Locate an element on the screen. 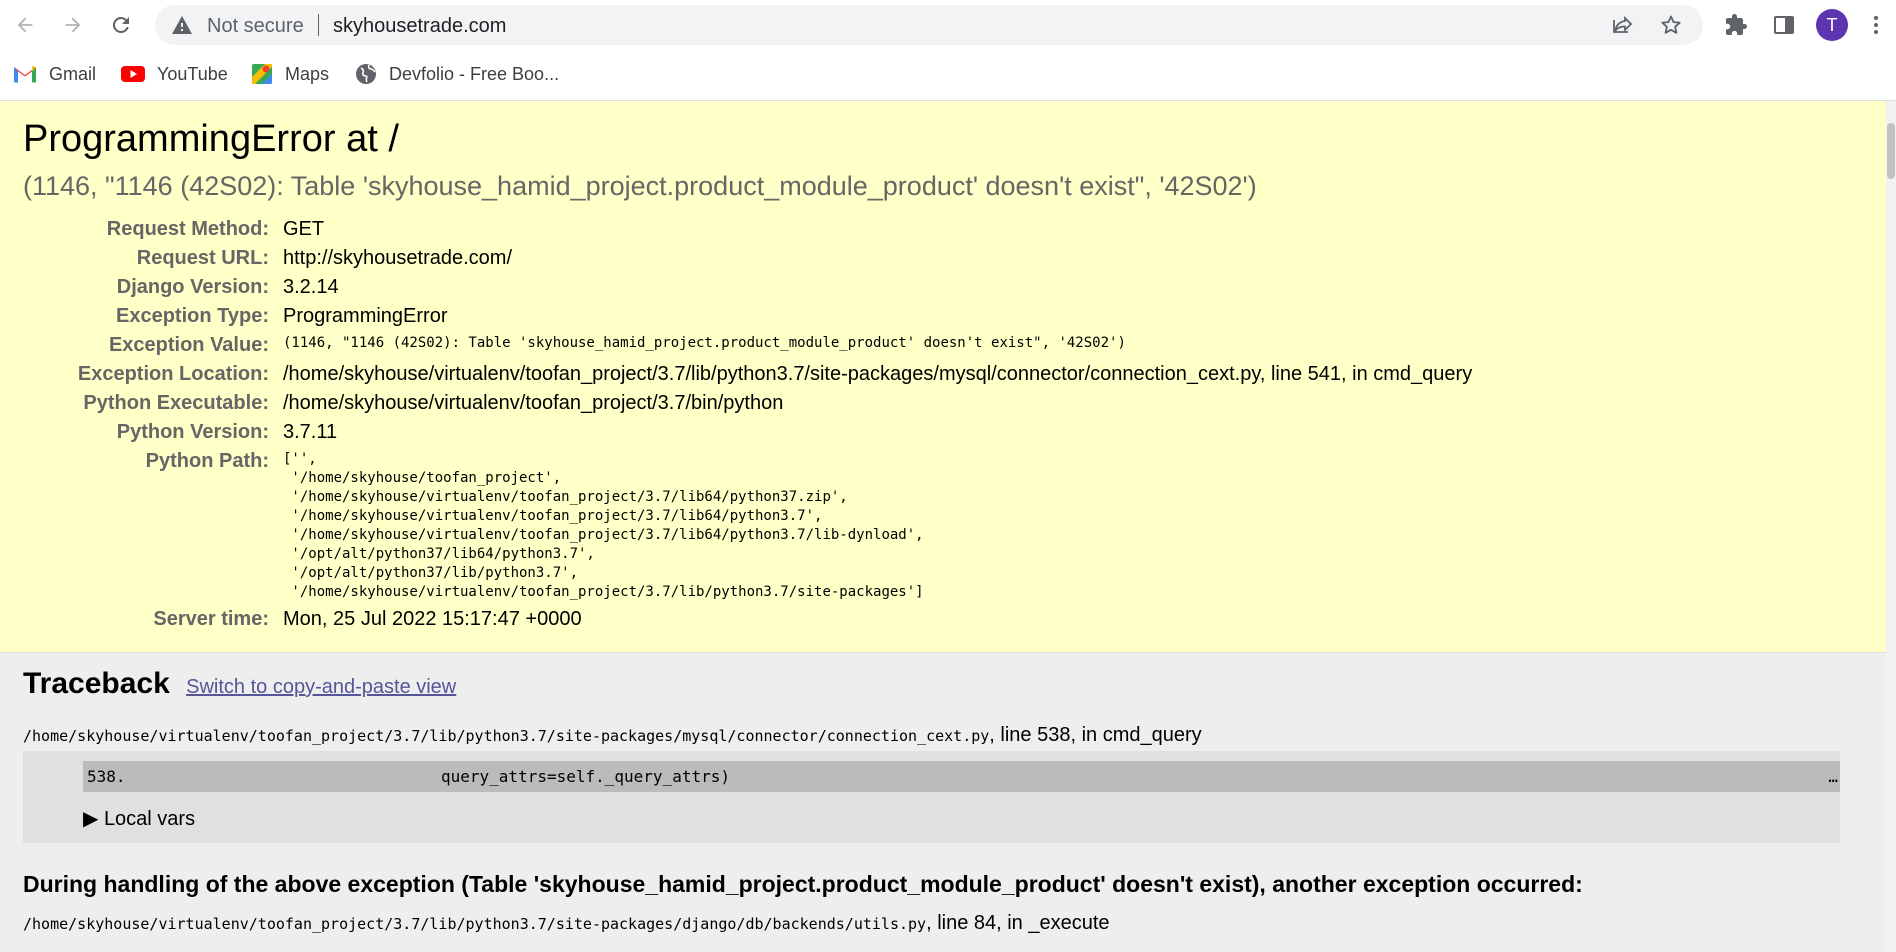 The height and width of the screenshot is (952, 1896). page-scrollbar is located at coordinates (1891, 526).